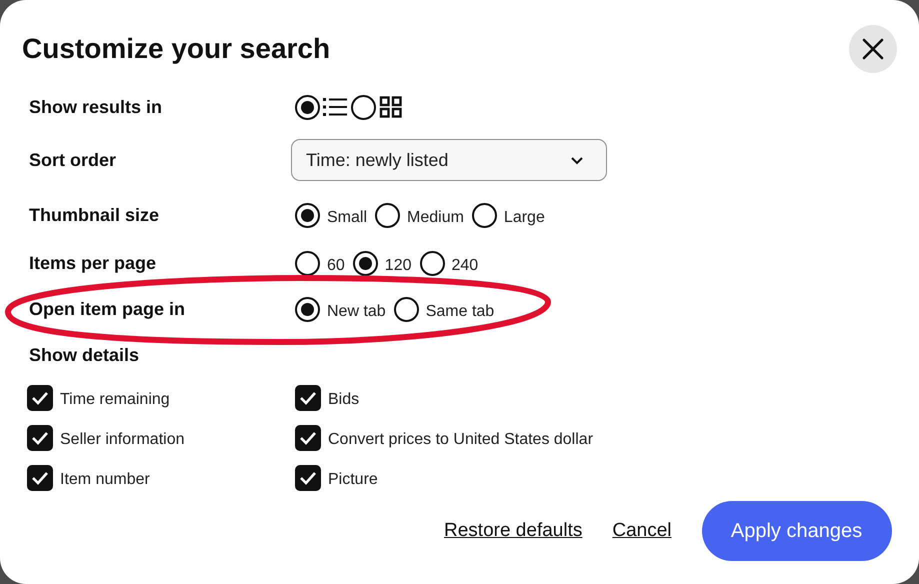 This screenshot has width=919, height=584. I want to click on option-label: 60, so click(336, 266).